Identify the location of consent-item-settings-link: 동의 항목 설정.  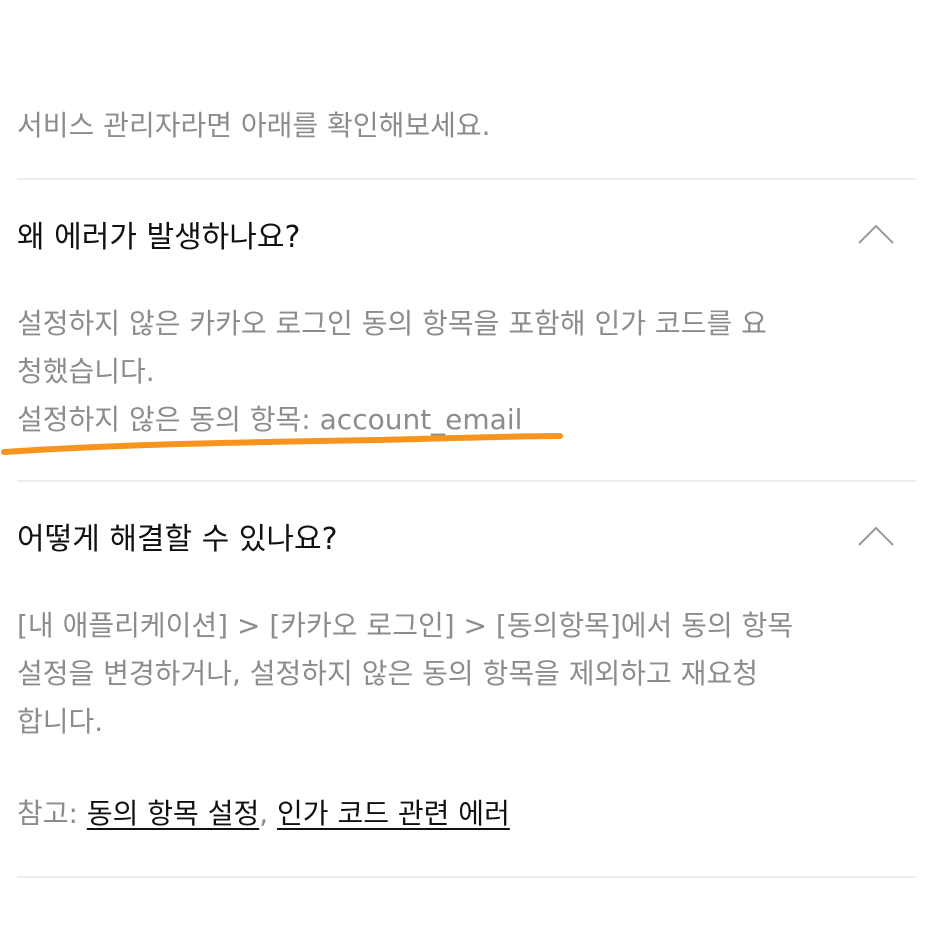
(173, 813).